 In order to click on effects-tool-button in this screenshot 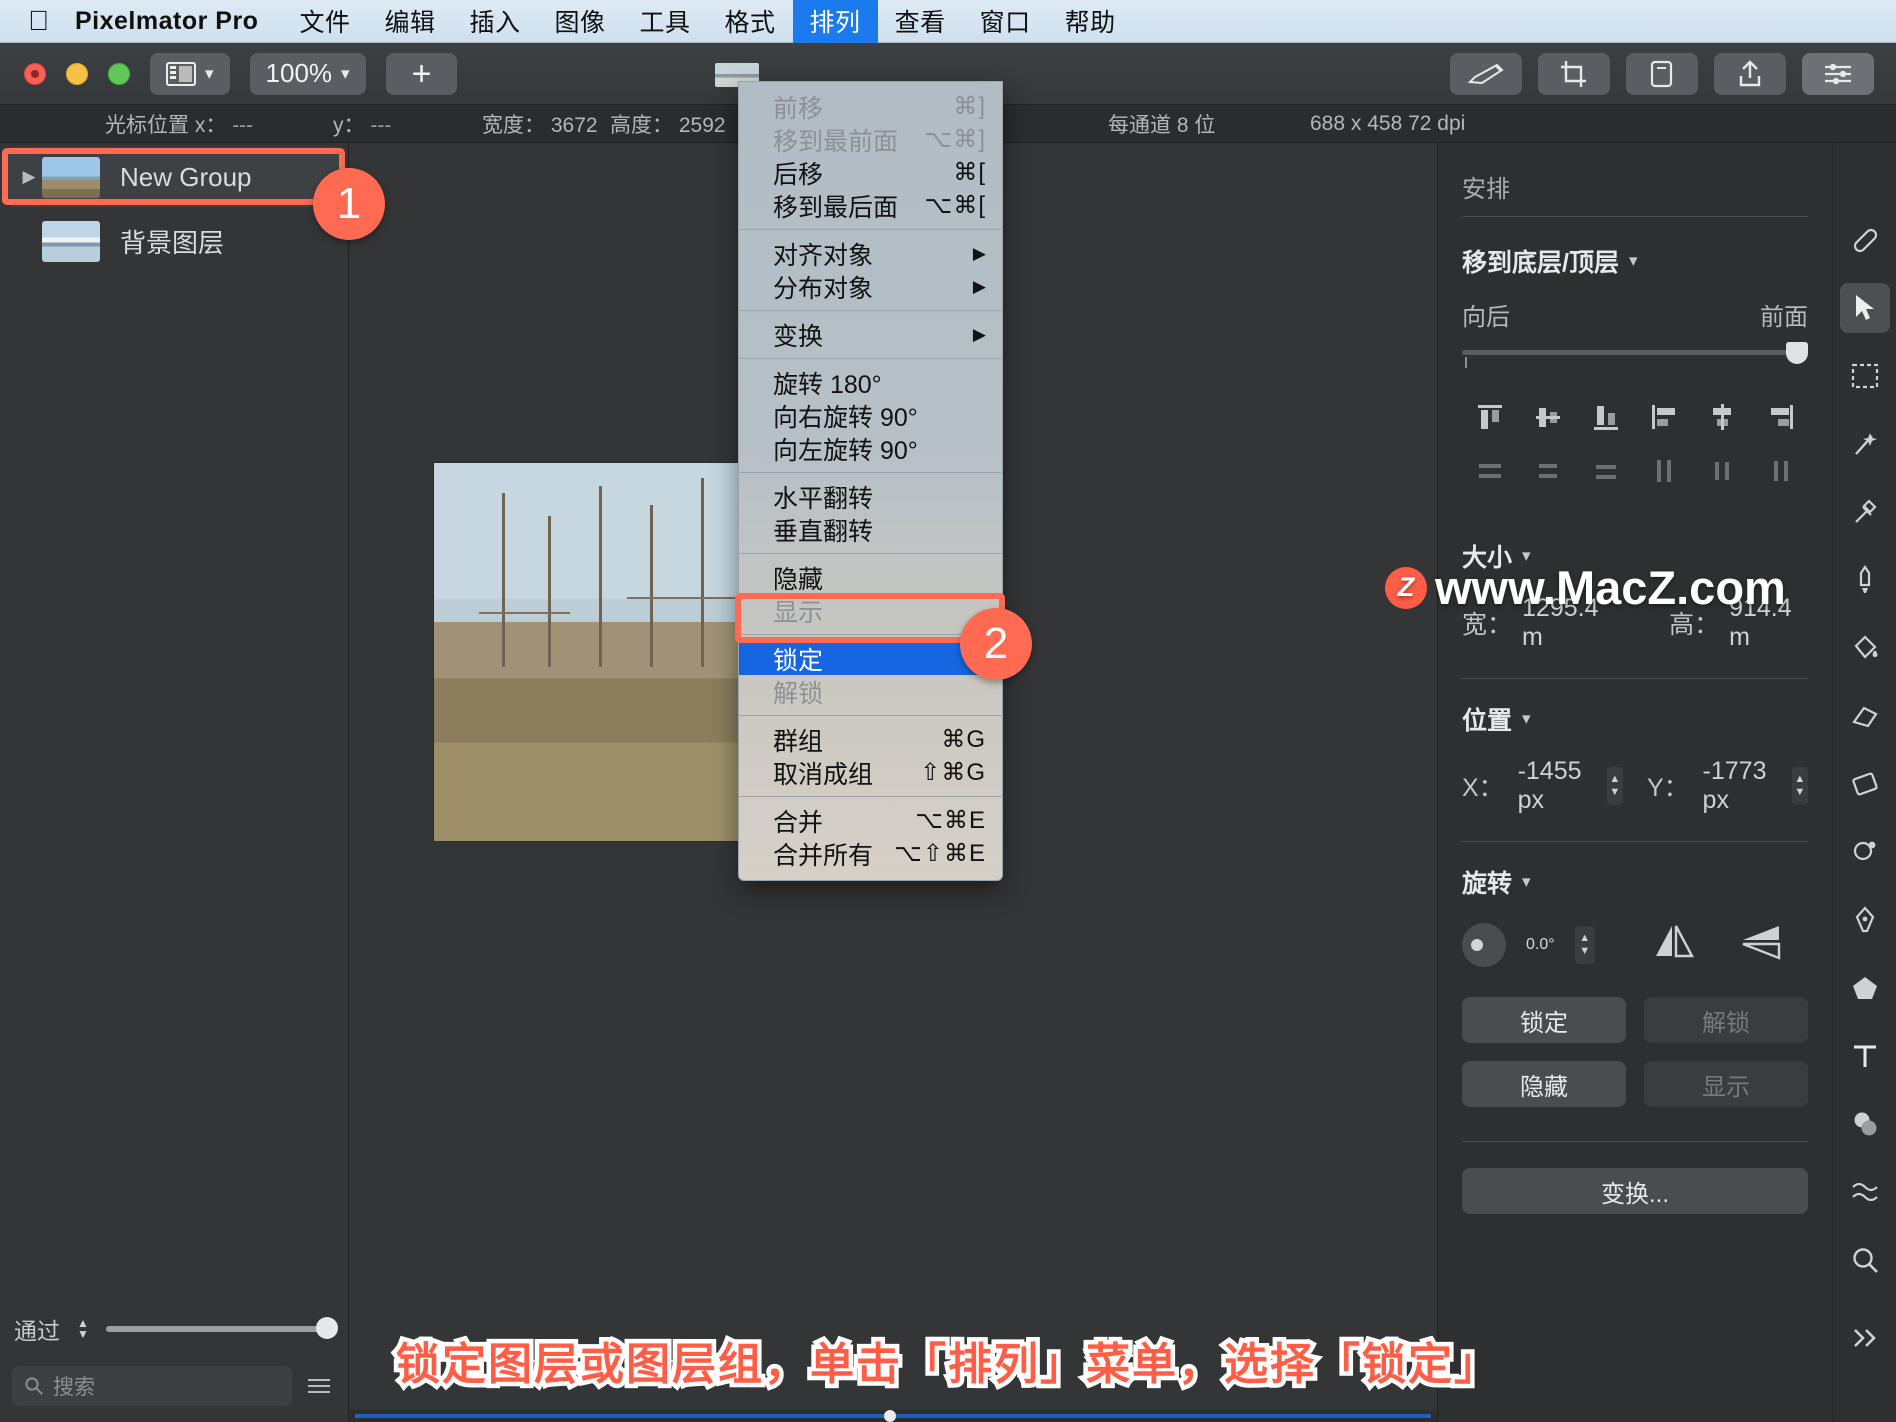, I will do `click(1865, 1192)`.